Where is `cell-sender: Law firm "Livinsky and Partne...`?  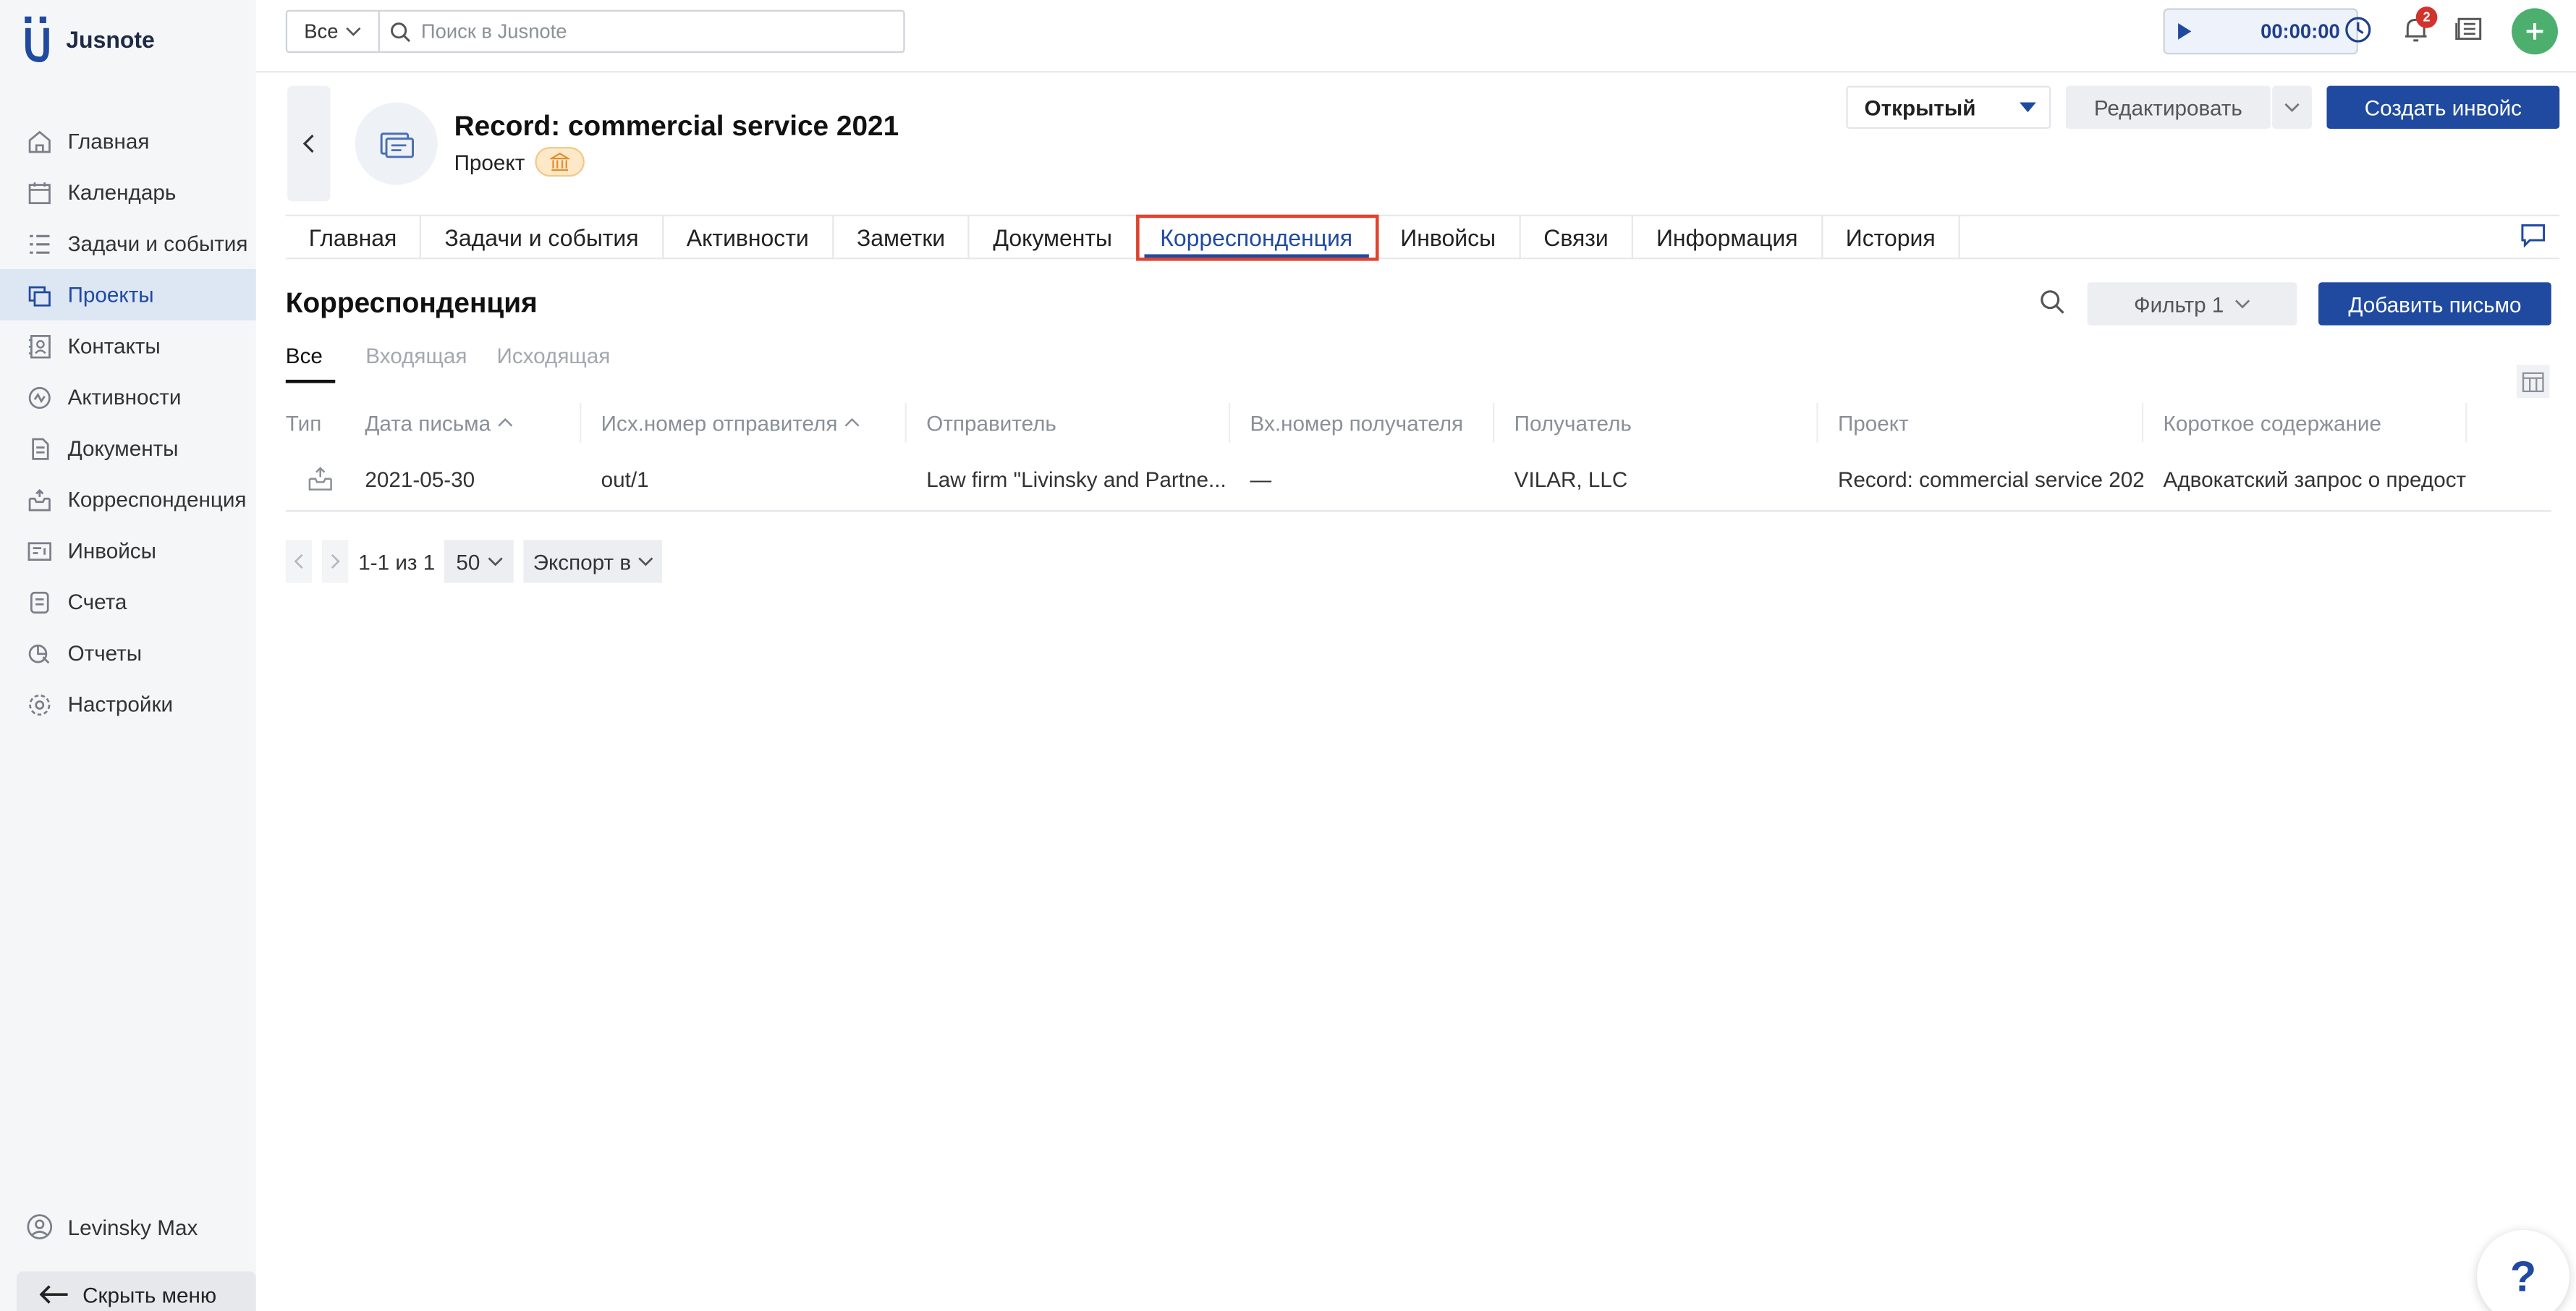
cell-sender: Law firm "Livinsky and Partne... is located at coordinates (1068, 479).